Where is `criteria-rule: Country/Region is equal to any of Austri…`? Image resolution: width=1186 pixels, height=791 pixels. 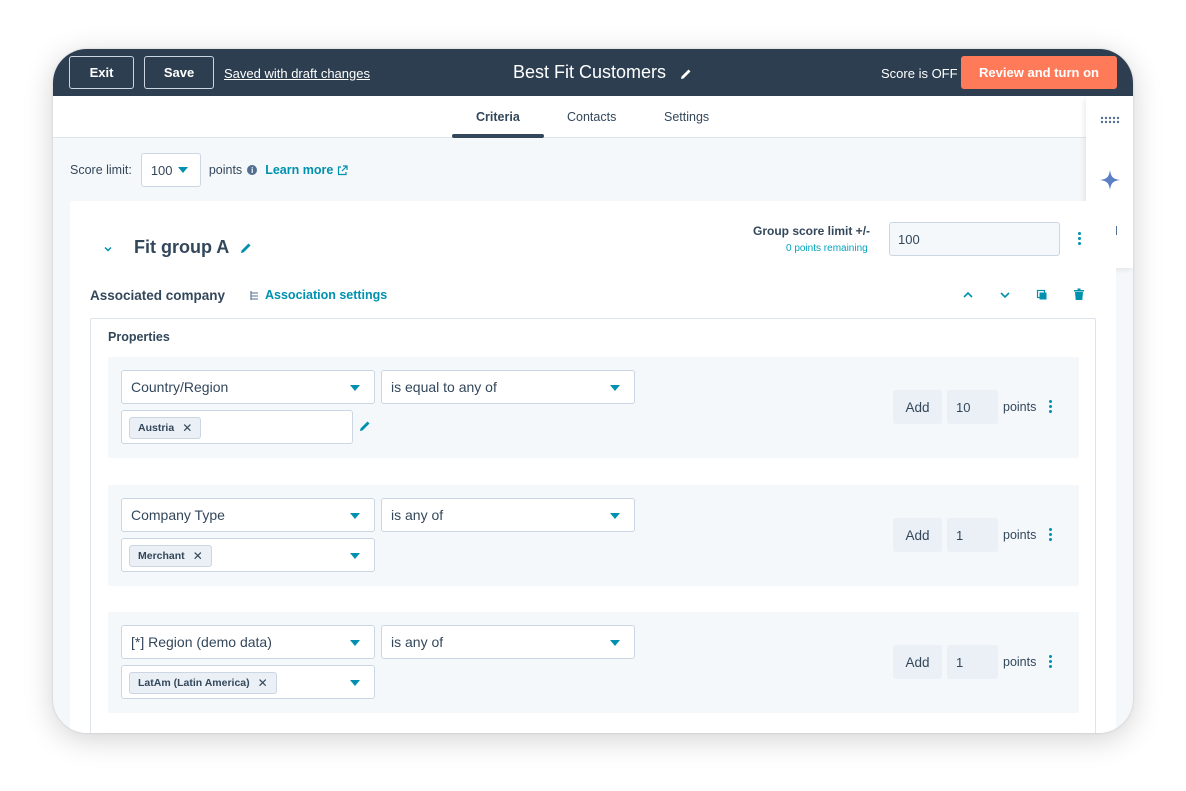
criteria-rule: Country/Region is equal to any of Austri… is located at coordinates (593, 407).